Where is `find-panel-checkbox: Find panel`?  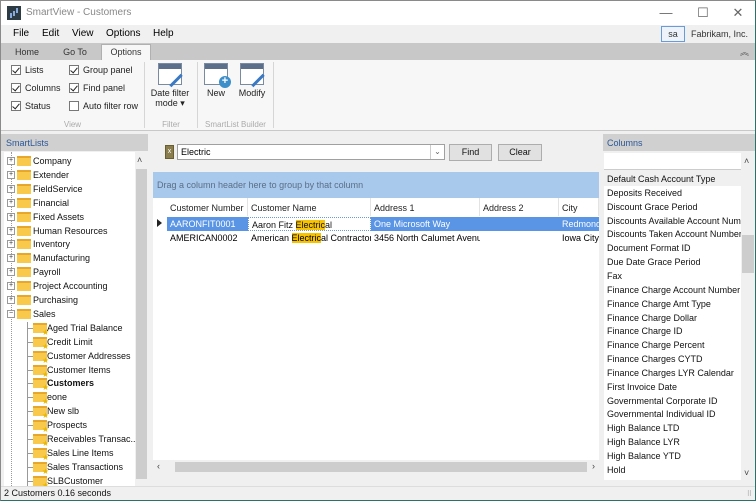
find-panel-checkbox: Find panel is located at coordinates (97, 88).